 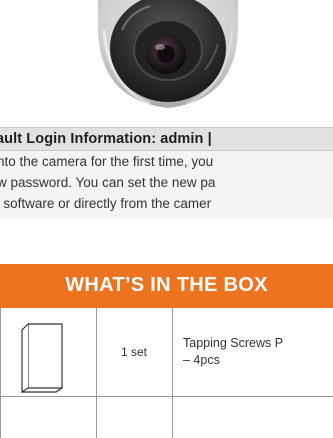 I want to click on instruction-line: w password. You can set the new pa, so click(x=108, y=182).